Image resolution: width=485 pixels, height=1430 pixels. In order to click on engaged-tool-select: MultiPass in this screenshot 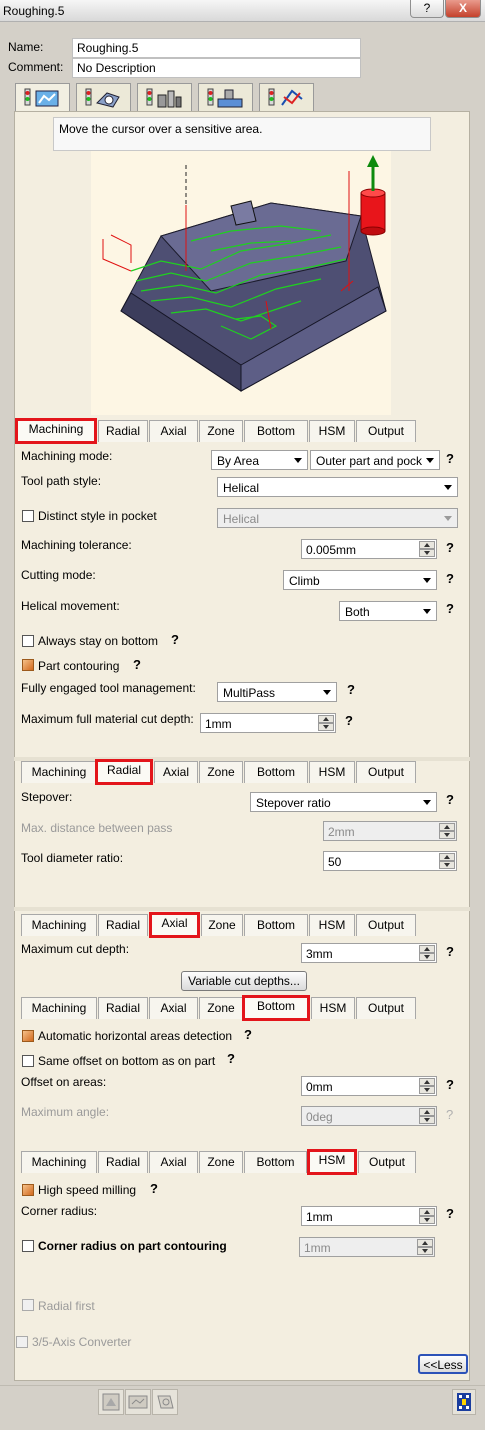, I will do `click(277, 692)`.